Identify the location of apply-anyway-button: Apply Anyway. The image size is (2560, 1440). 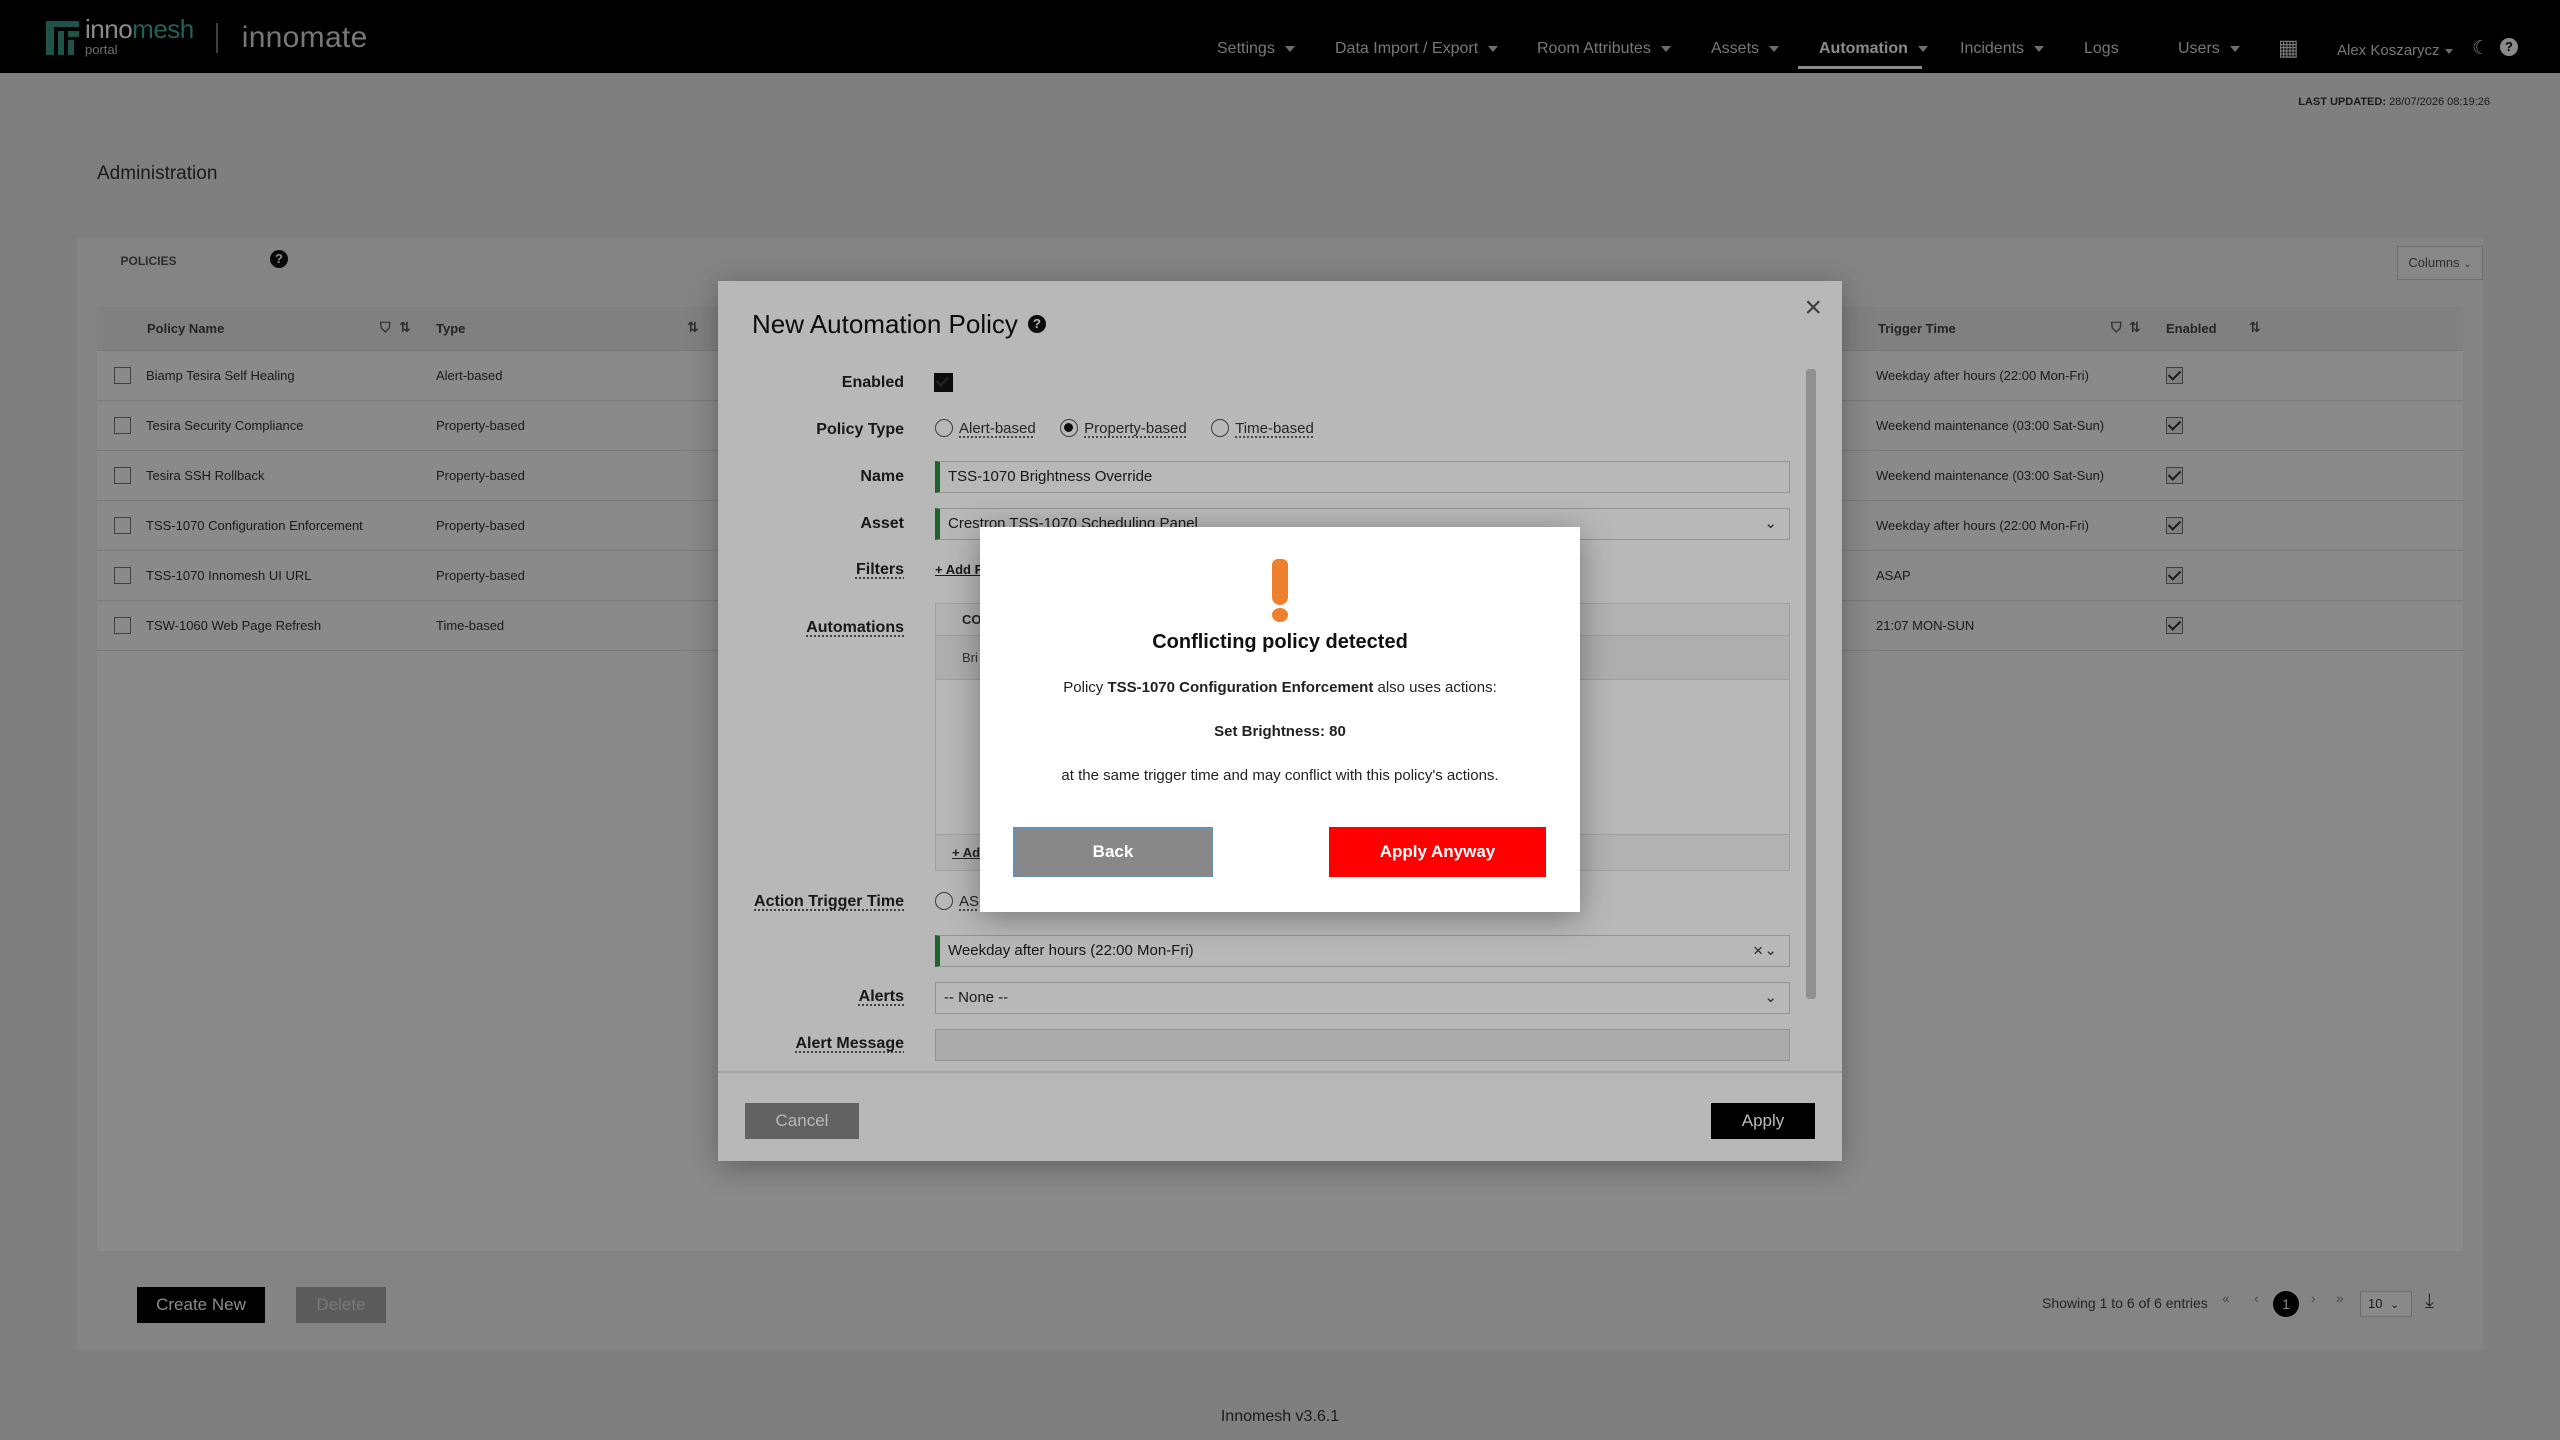
(1437, 852).